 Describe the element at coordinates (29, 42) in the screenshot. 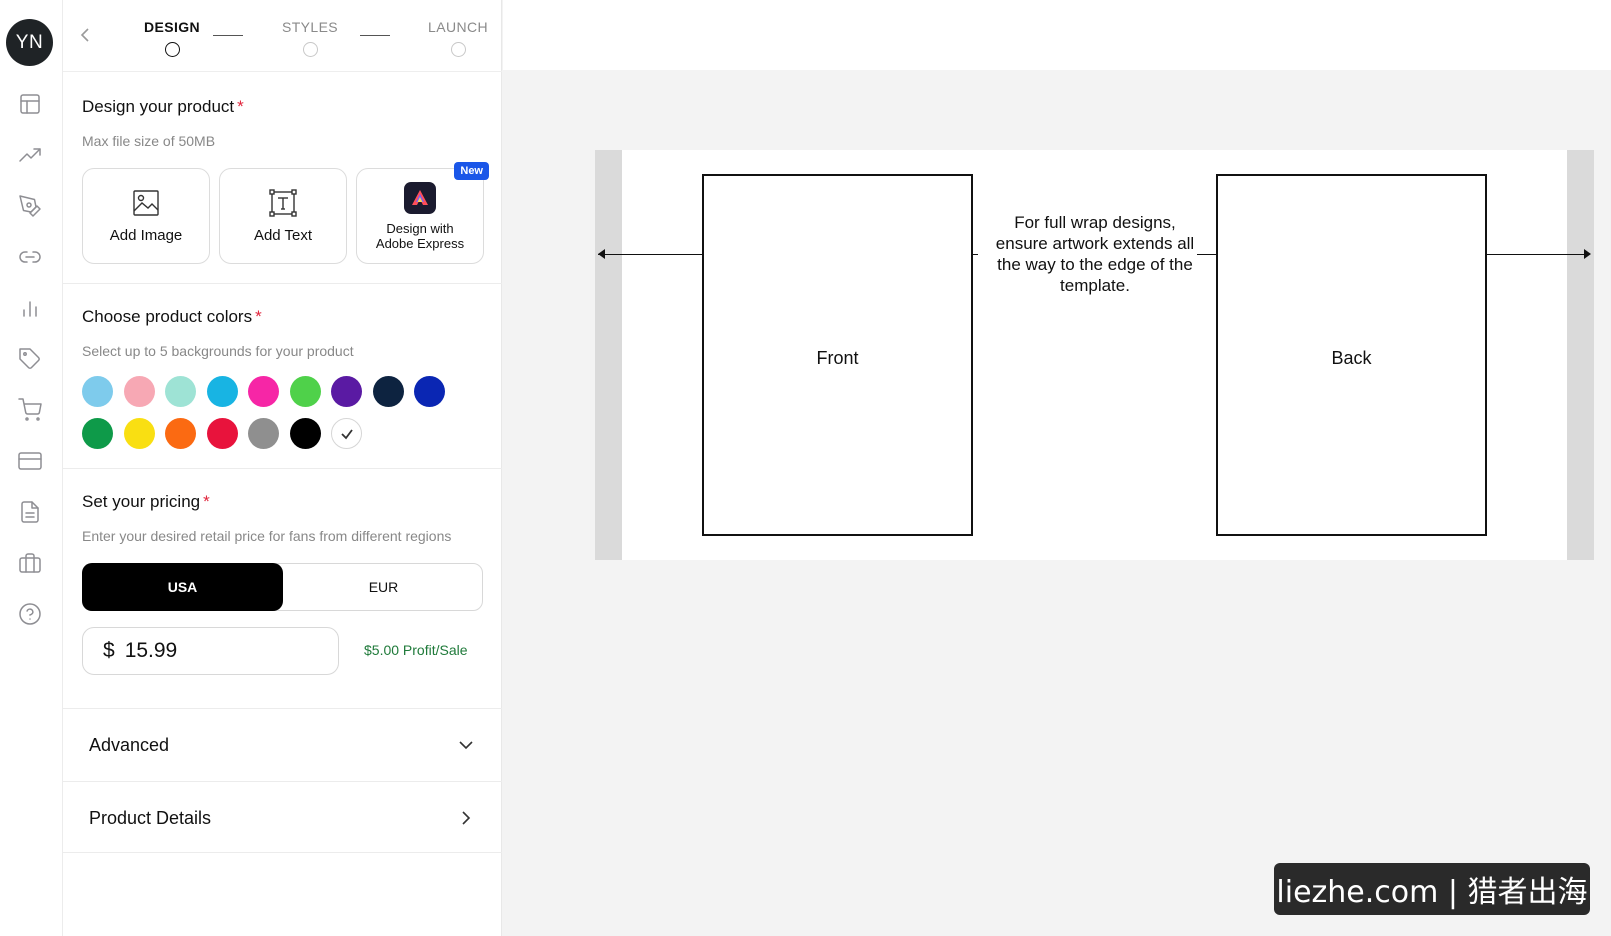

I see `avatar: YN` at that location.